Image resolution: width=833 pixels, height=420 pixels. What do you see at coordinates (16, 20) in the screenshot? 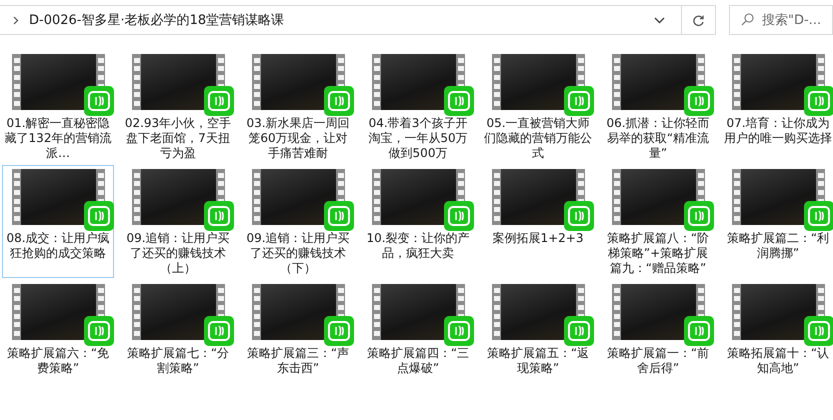
I see `chevron-right-icon` at bounding box center [16, 20].